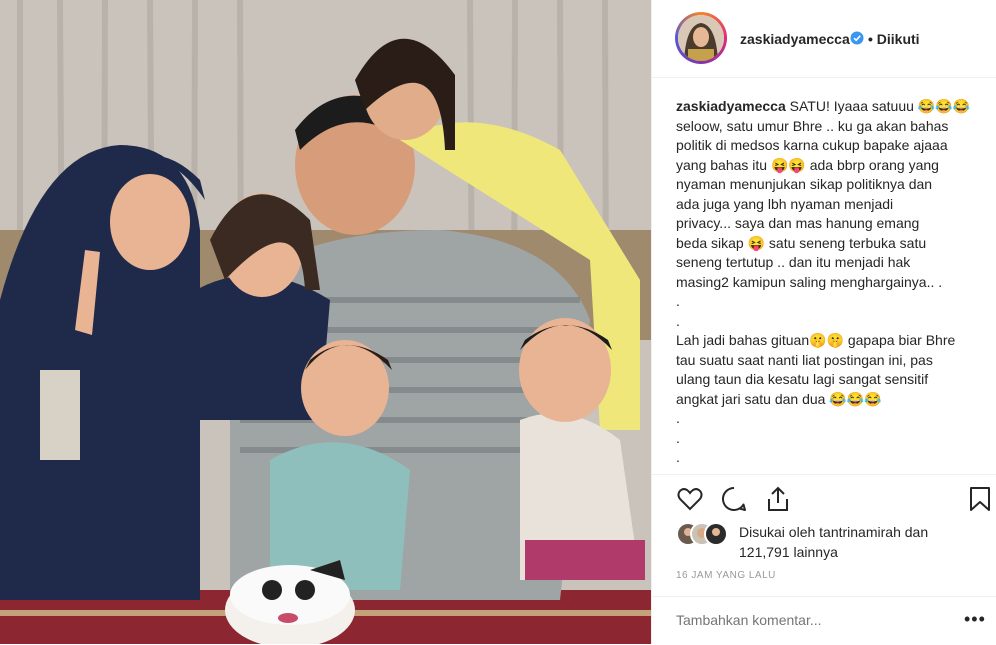 The width and height of the screenshot is (996, 645). What do you see at coordinates (734, 499) in the screenshot?
I see `comment-icon` at bounding box center [734, 499].